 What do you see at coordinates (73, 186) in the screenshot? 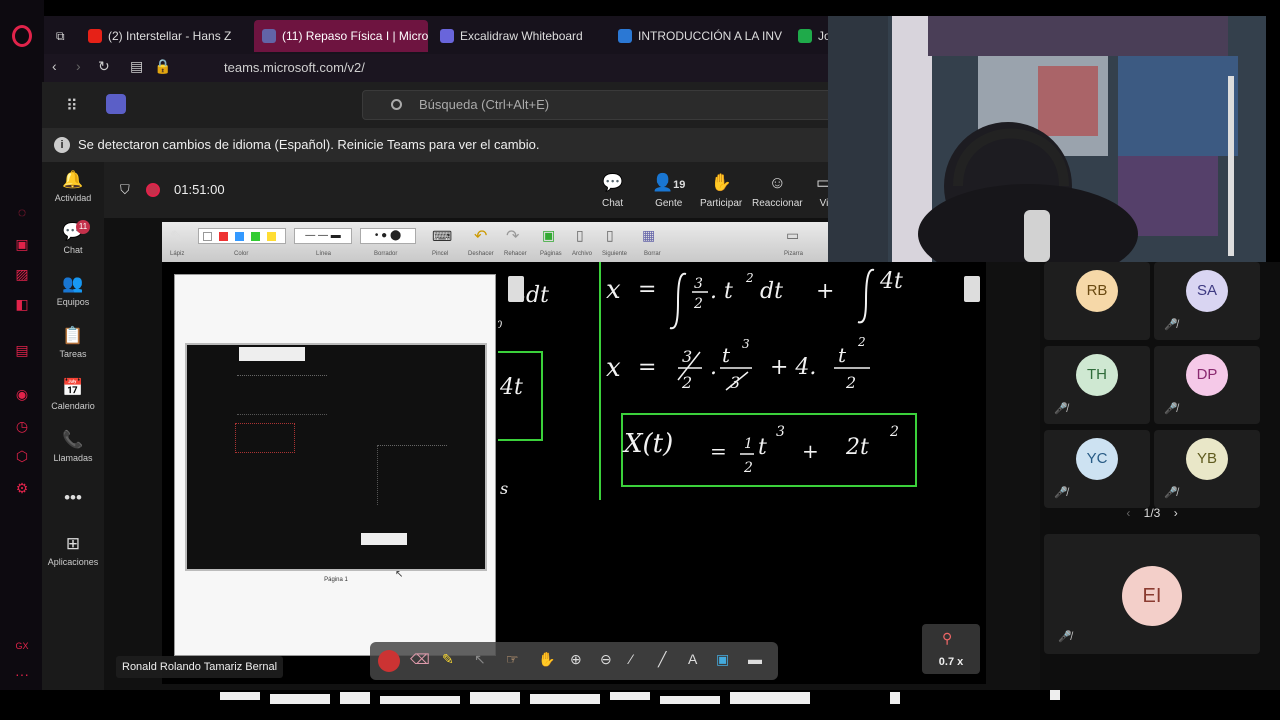
I see `rail-item-activity: 🔔 Actividad` at bounding box center [73, 186].